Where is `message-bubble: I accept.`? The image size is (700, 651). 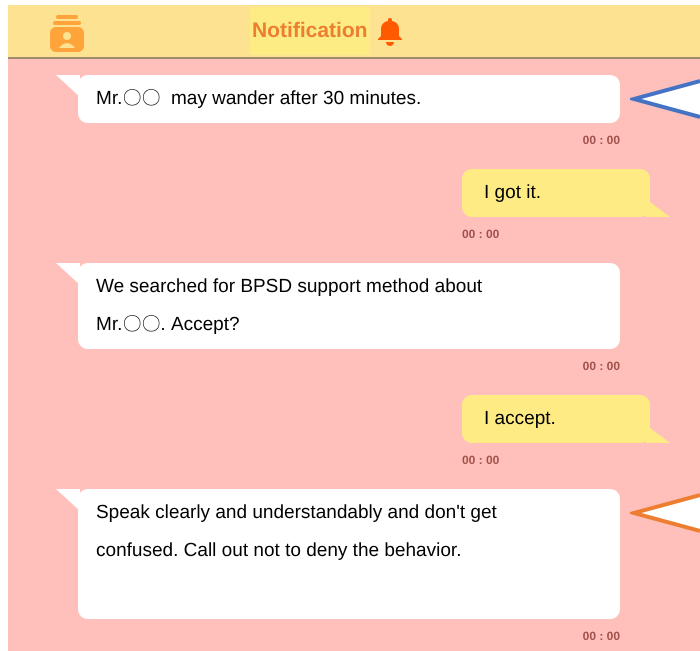 message-bubble: I accept. is located at coordinates (556, 419).